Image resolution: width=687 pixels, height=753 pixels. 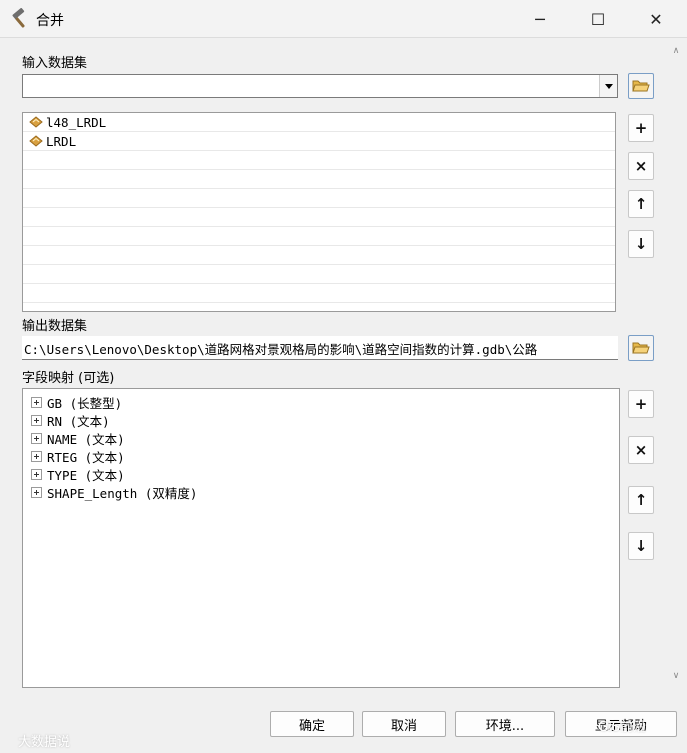 I want to click on browse-input-button, so click(x=641, y=86).